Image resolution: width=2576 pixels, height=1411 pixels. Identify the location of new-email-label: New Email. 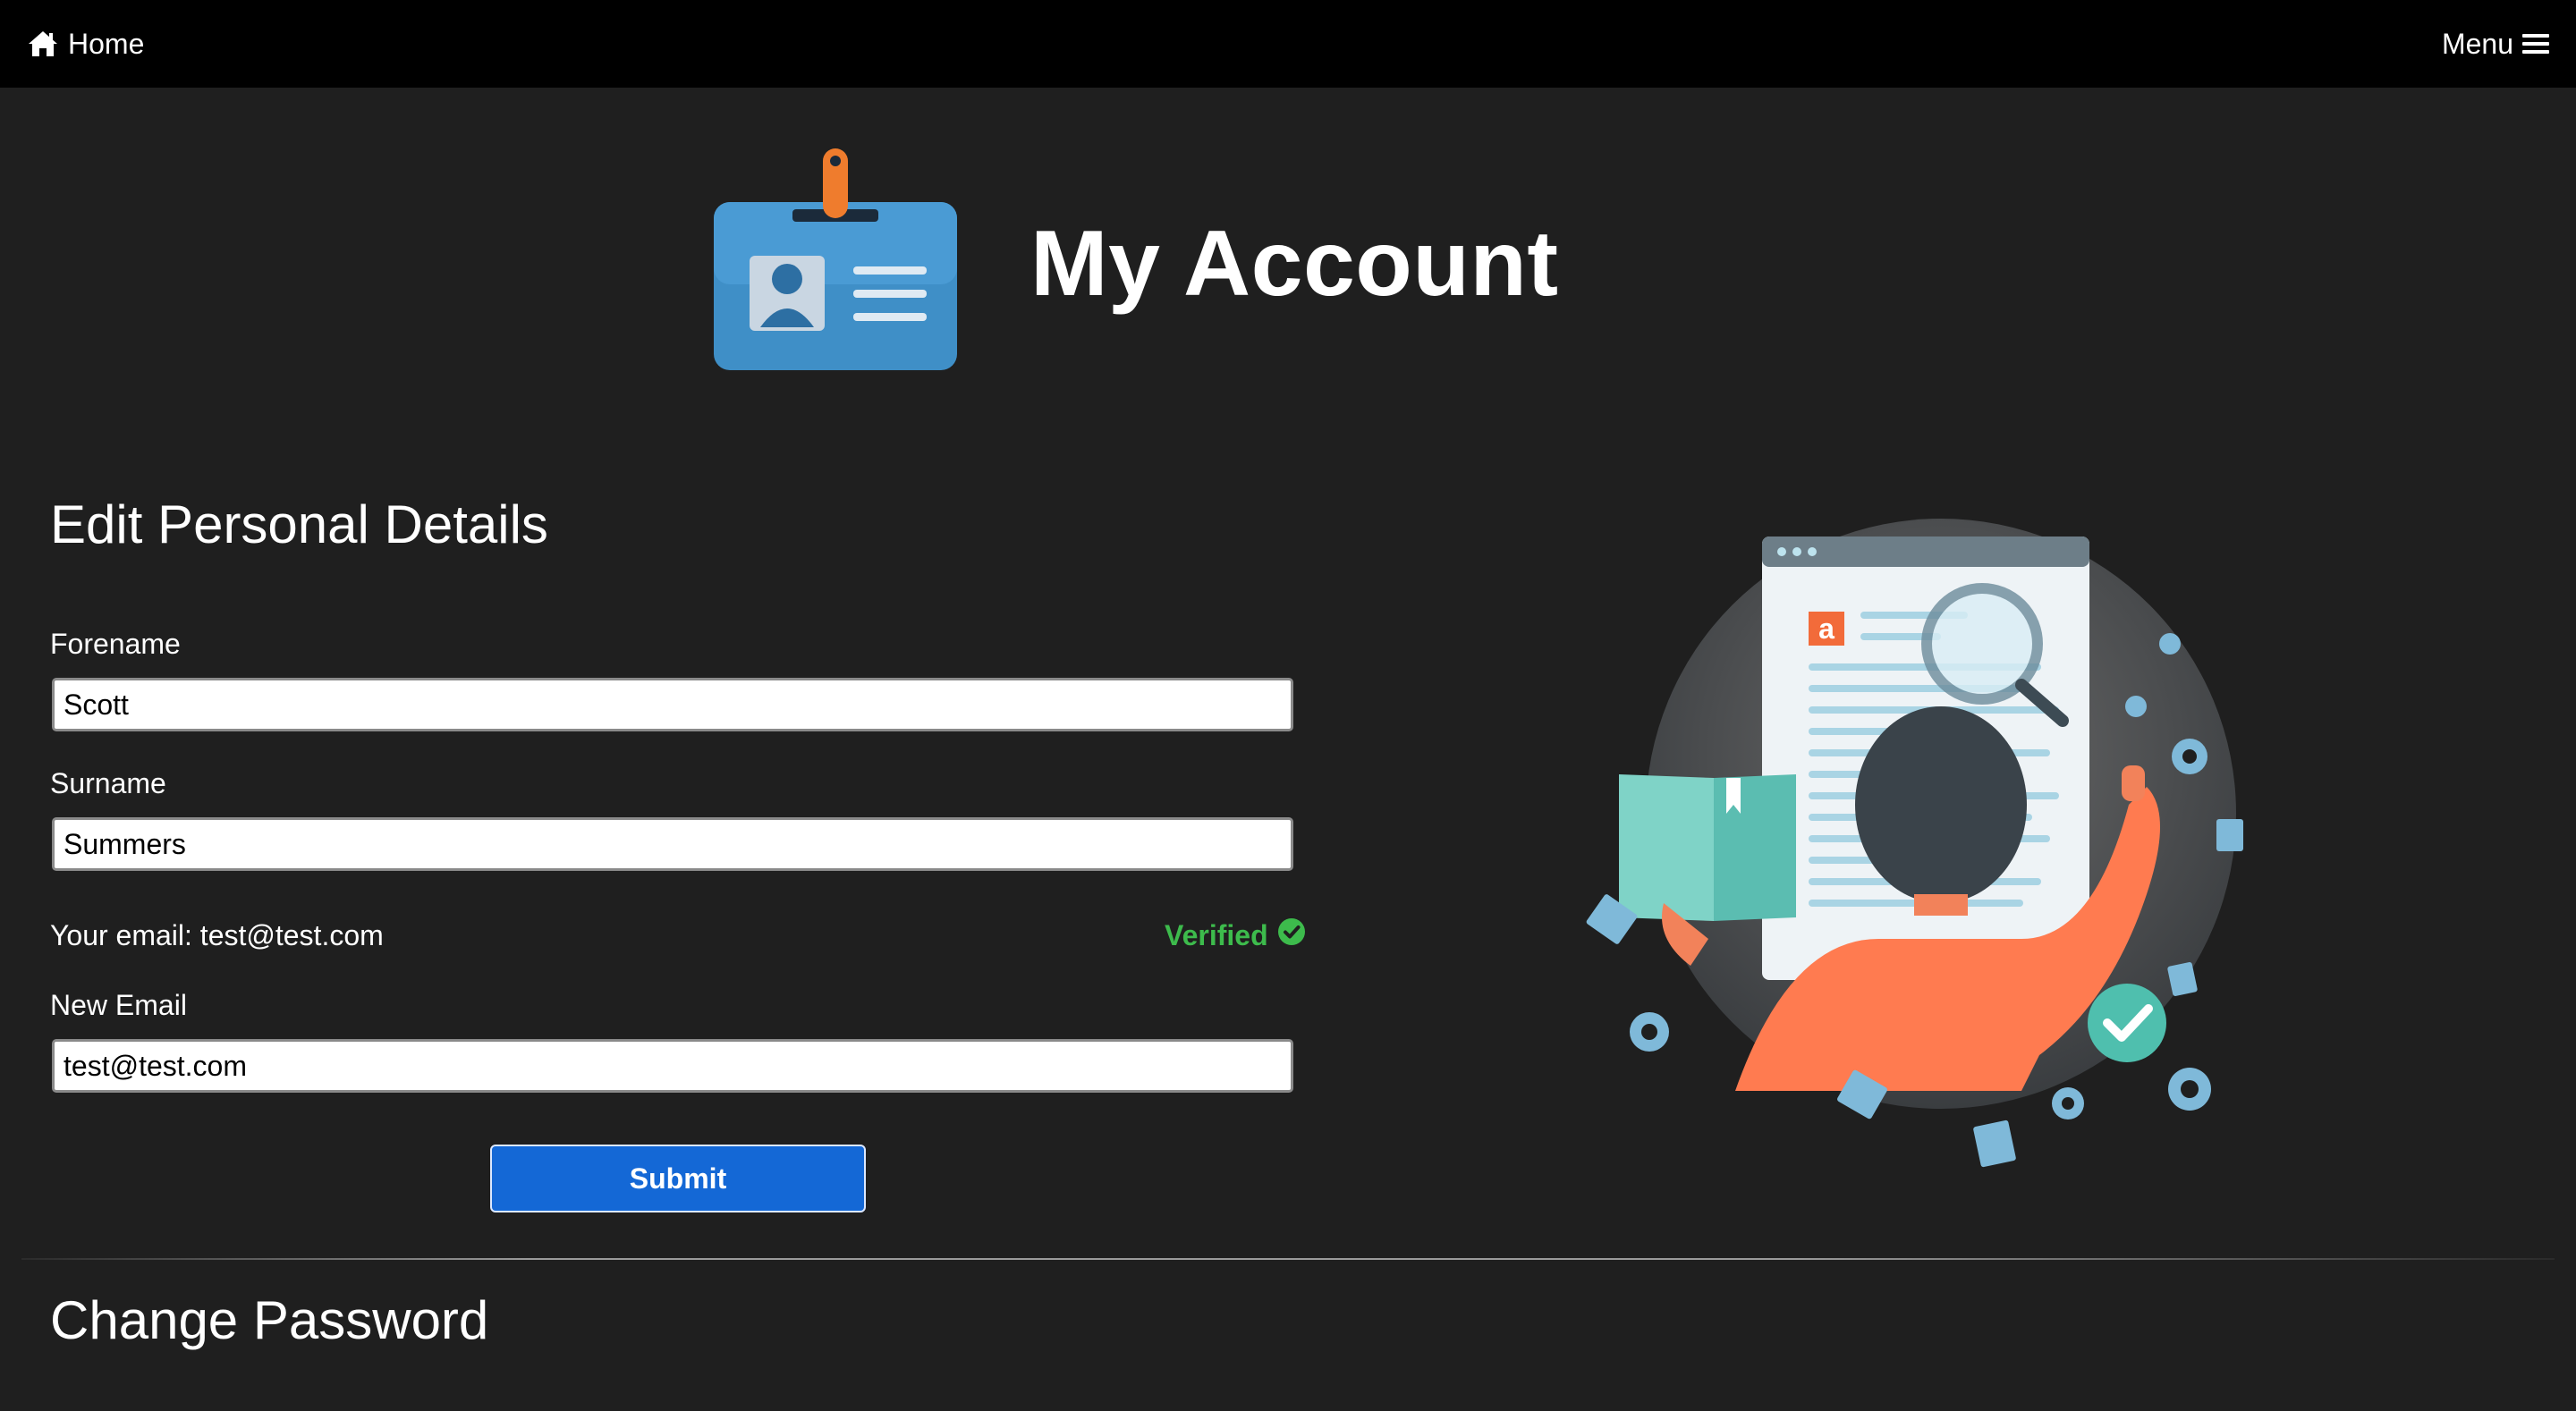
(118, 1005).